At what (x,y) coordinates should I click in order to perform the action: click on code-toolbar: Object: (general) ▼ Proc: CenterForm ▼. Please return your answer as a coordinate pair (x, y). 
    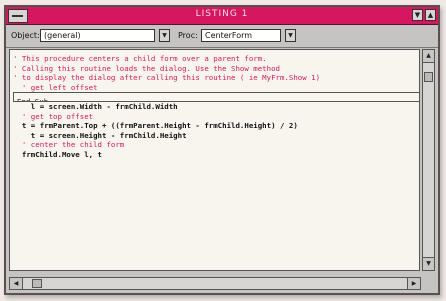
    Looking at the image, I should click on (222, 36).